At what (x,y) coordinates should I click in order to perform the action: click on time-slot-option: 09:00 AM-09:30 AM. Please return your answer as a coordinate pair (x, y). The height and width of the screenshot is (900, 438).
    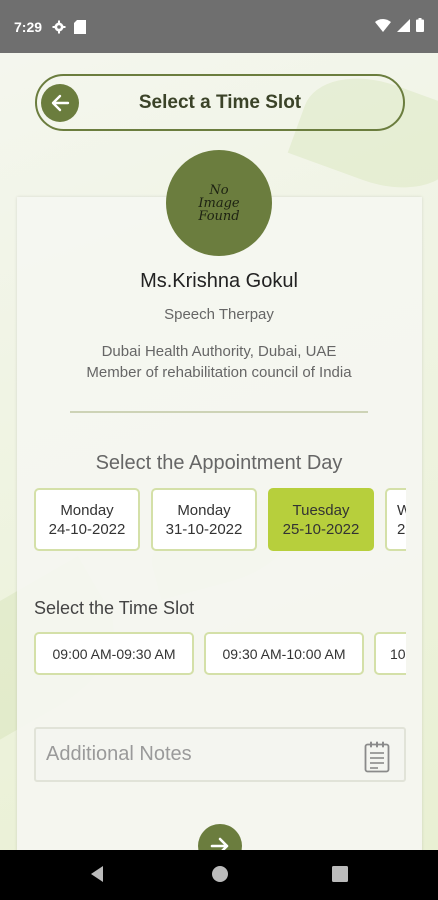
    Looking at the image, I should click on (114, 653).